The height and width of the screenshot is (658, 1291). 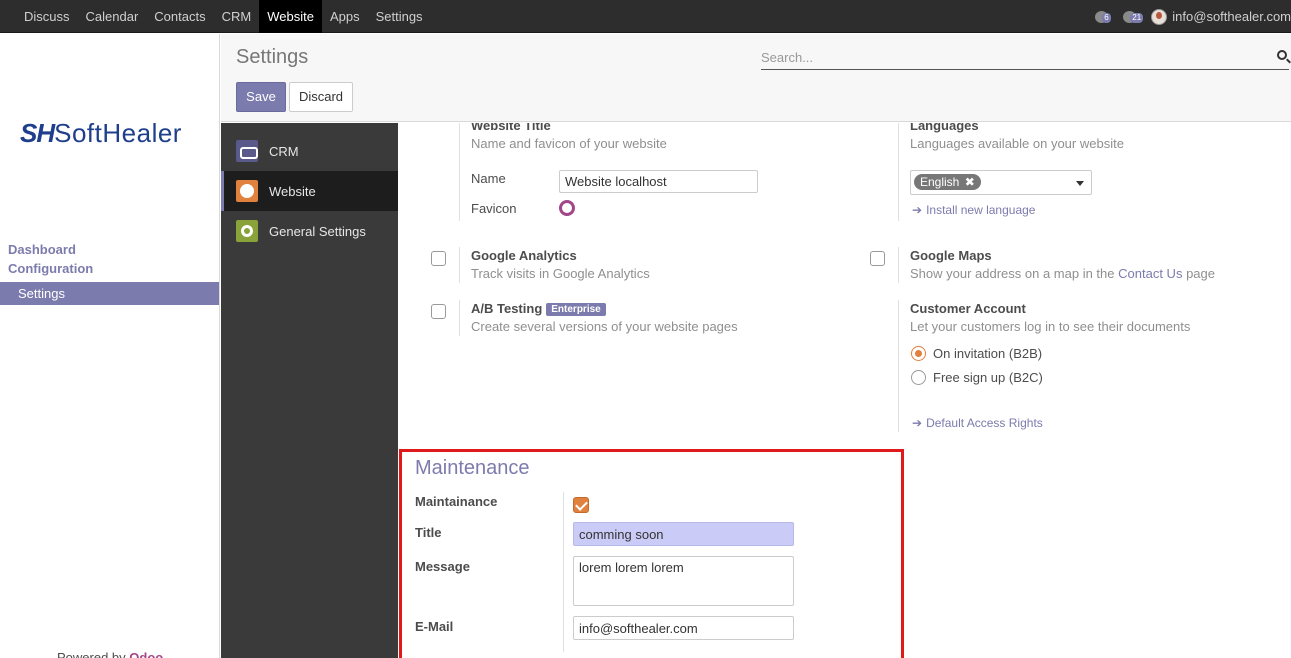 I want to click on favicon-label: Favicon, so click(x=494, y=208).